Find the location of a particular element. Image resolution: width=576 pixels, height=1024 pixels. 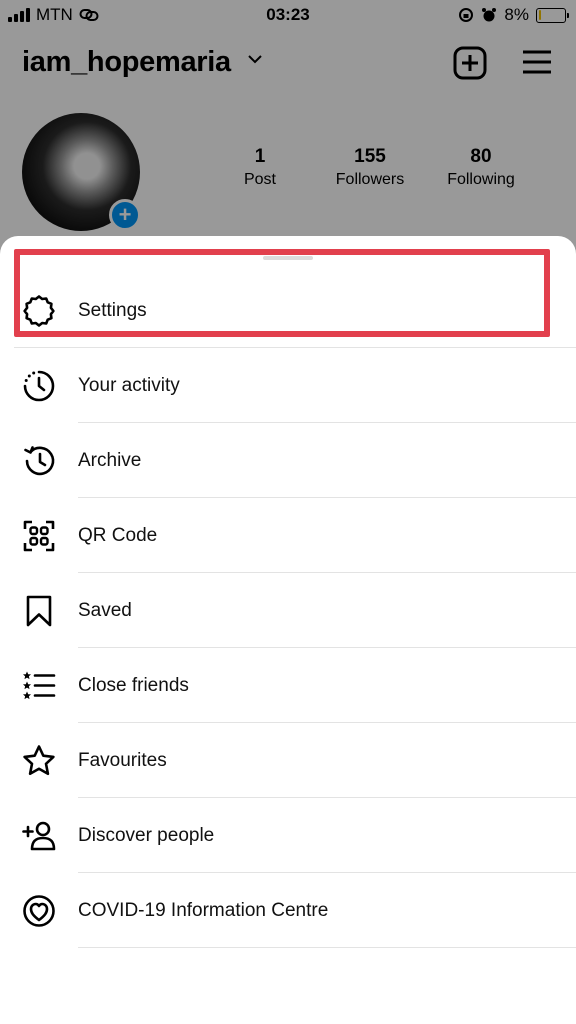

menu-item-settings: Settings is located at coordinates (288, 310).